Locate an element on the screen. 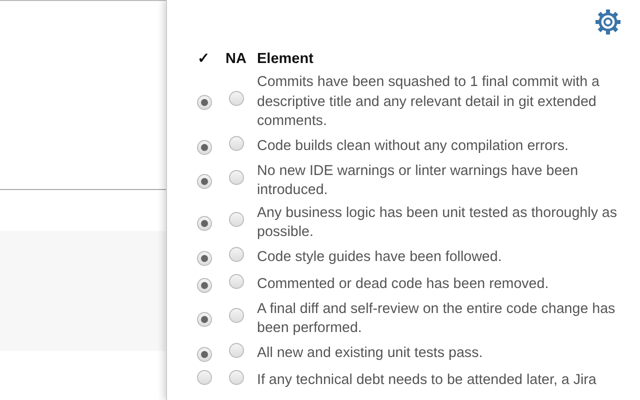  checklist-item-text: Any business logic has been unit tested as thoroughly as possible. is located at coordinates (437, 223).